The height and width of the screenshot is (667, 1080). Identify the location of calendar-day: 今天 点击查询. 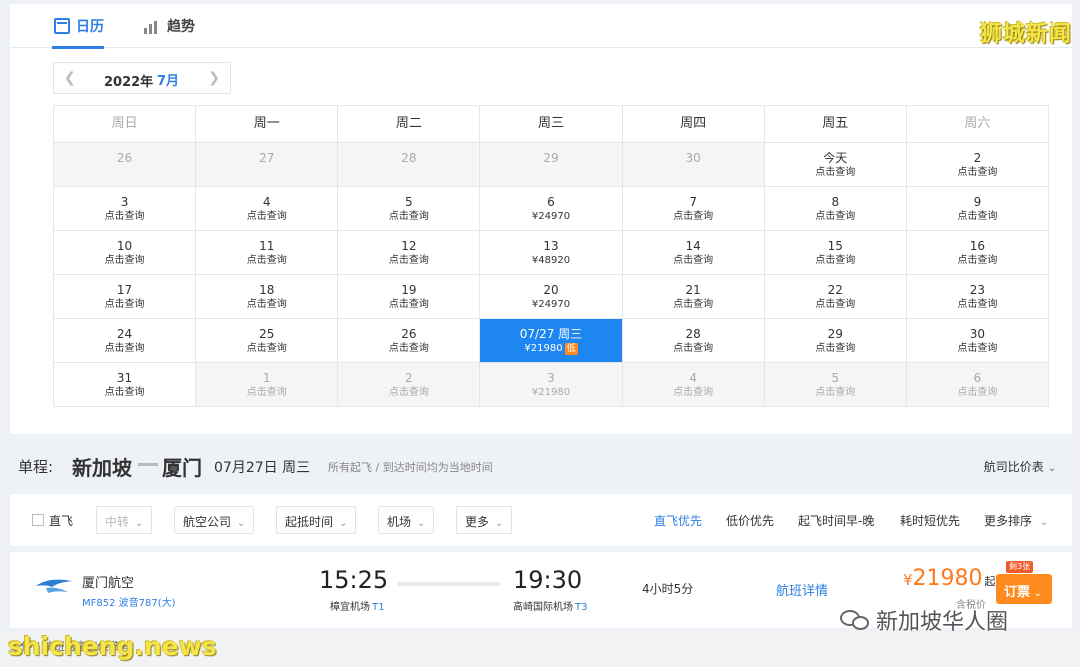
(835, 165).